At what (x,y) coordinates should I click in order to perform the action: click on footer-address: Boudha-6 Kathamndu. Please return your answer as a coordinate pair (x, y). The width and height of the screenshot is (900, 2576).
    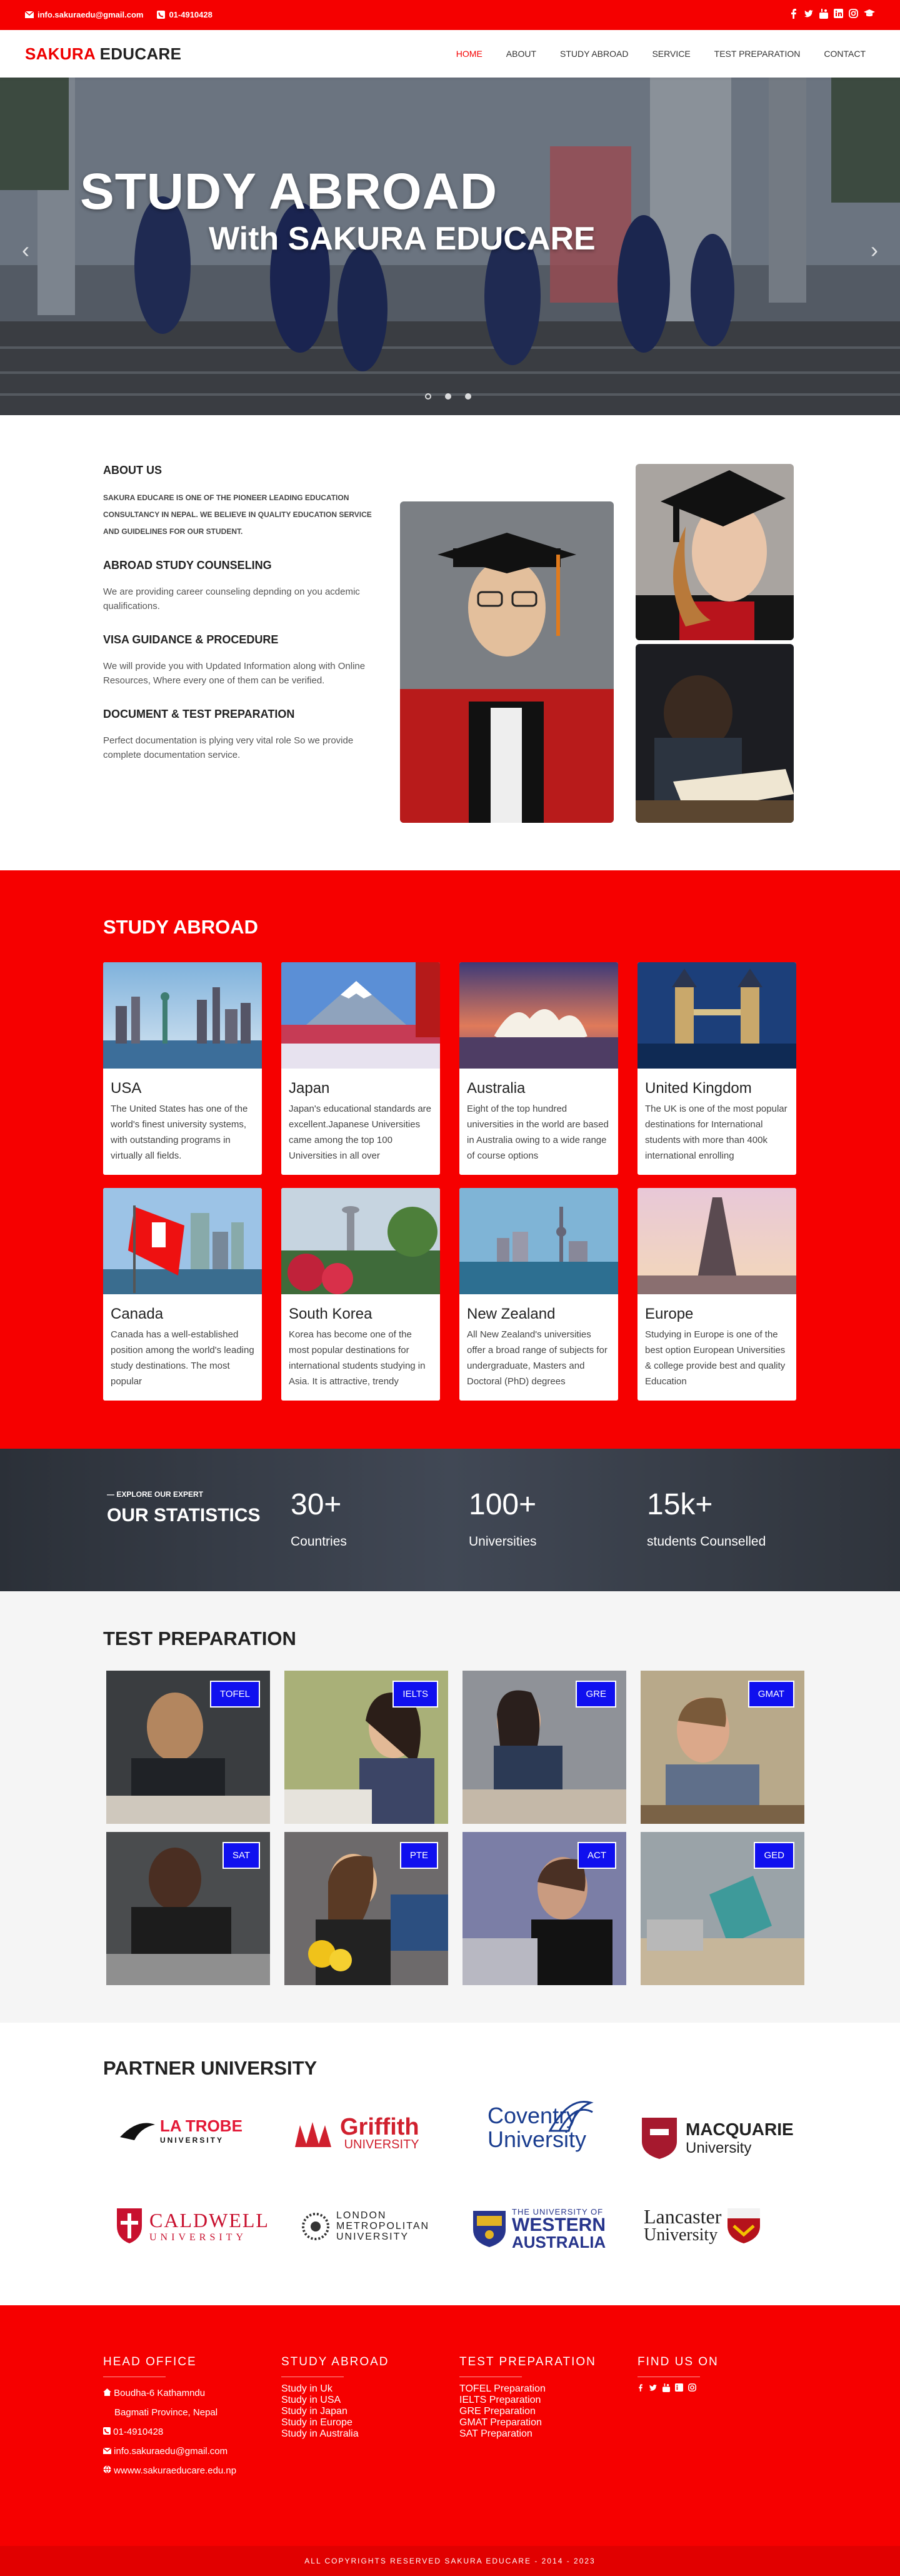
    Looking at the image, I should click on (169, 2393).